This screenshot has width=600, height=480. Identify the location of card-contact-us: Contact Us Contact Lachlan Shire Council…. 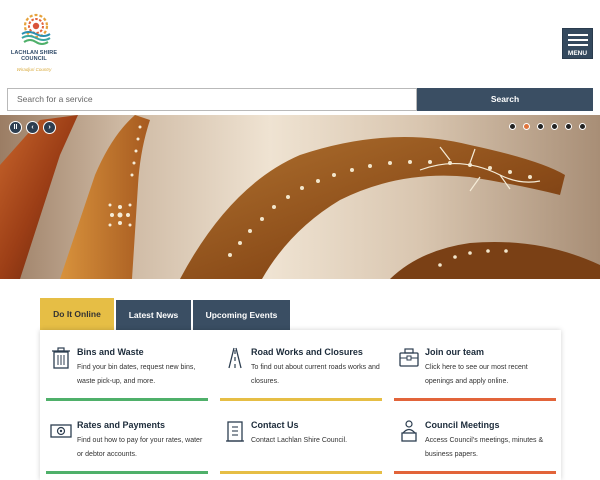
(300, 441).